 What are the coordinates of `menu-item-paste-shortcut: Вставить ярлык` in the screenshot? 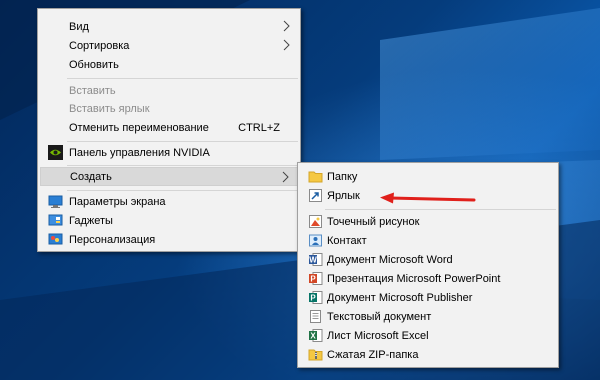 It's located at (169, 108).